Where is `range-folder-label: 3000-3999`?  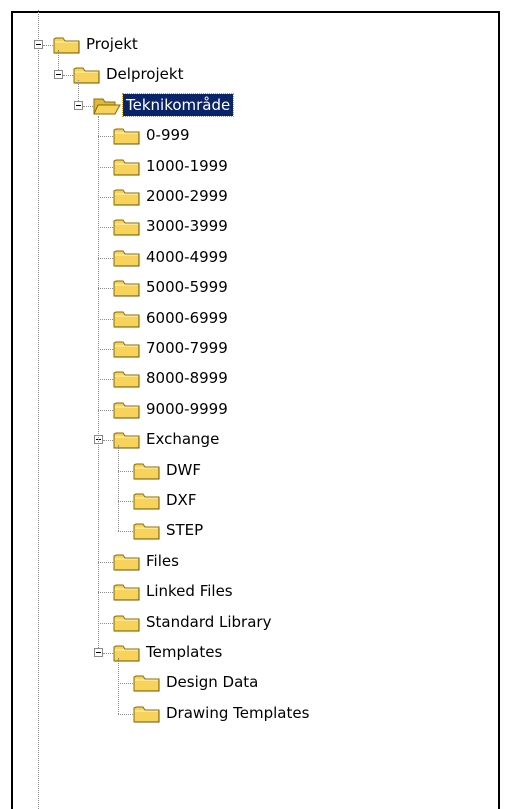
range-folder-label: 3000-3999 is located at coordinates (187, 226).